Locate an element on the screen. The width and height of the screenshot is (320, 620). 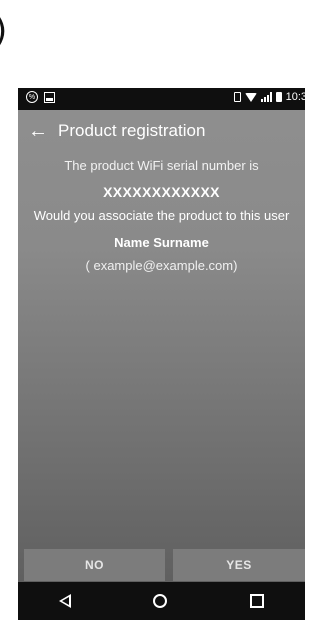
home-circle-icon is located at coordinates (160, 601).